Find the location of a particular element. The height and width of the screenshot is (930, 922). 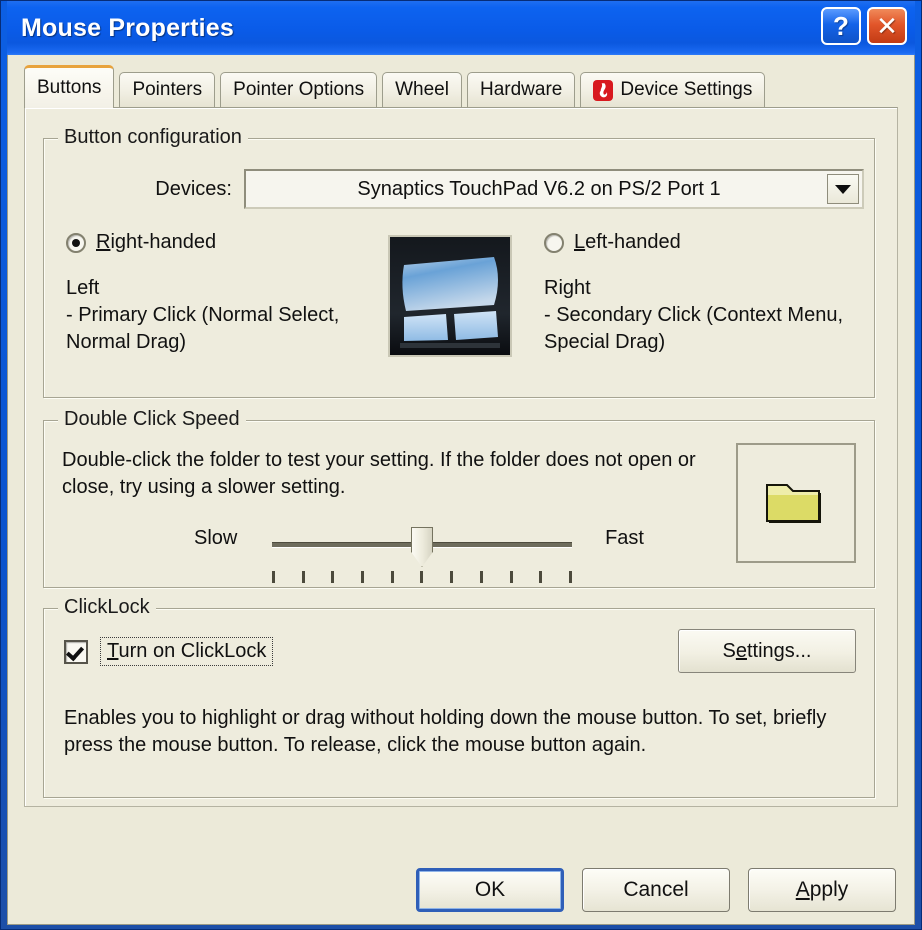

tab-buttons: Buttons is located at coordinates (69, 86).